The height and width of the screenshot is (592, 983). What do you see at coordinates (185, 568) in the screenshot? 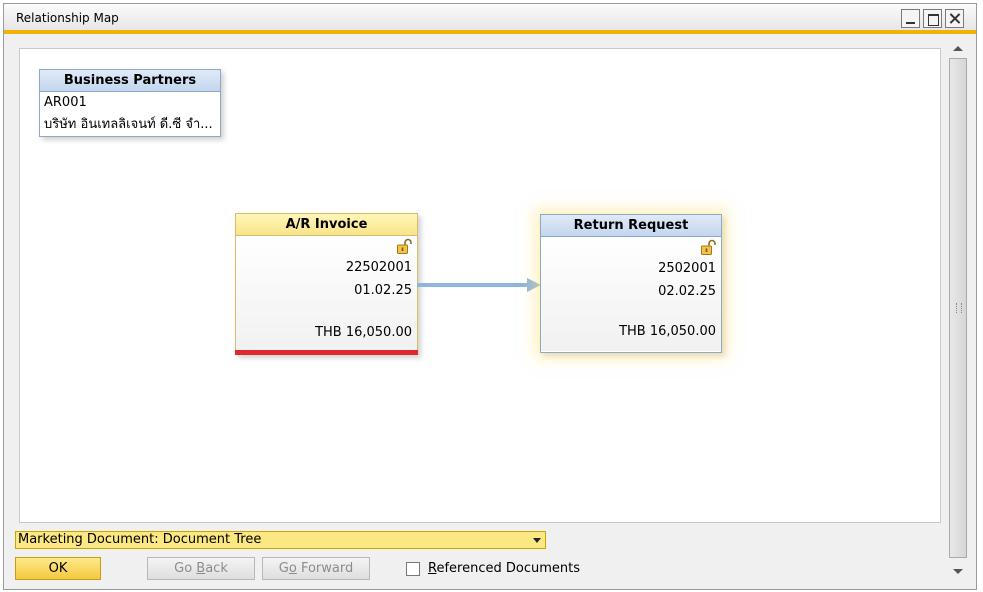
I see `go-back-label-pre: Go` at bounding box center [185, 568].